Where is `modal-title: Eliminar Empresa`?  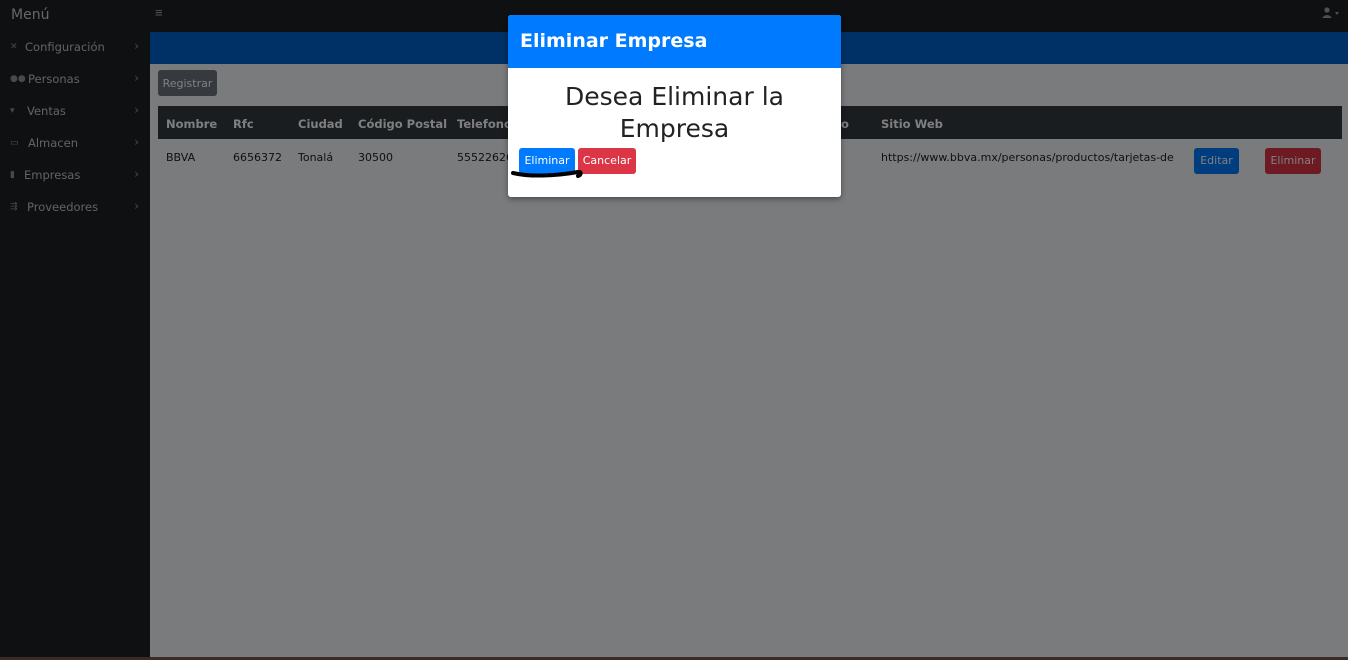
modal-title: Eliminar Empresa is located at coordinates (614, 41).